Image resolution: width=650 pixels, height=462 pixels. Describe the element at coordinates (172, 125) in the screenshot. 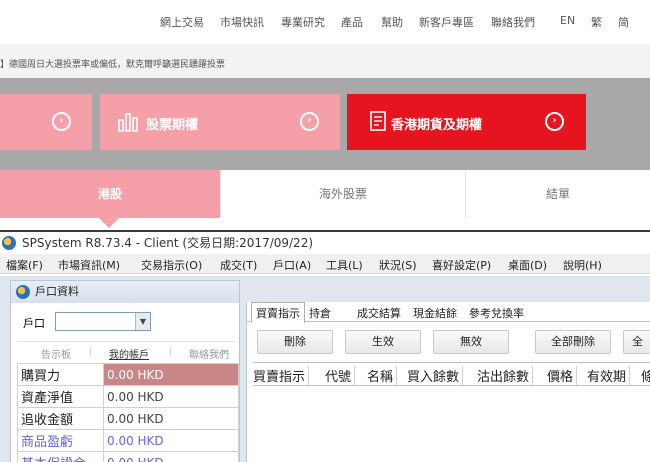

I see `tile-stock-options-label: 股票期權` at that location.